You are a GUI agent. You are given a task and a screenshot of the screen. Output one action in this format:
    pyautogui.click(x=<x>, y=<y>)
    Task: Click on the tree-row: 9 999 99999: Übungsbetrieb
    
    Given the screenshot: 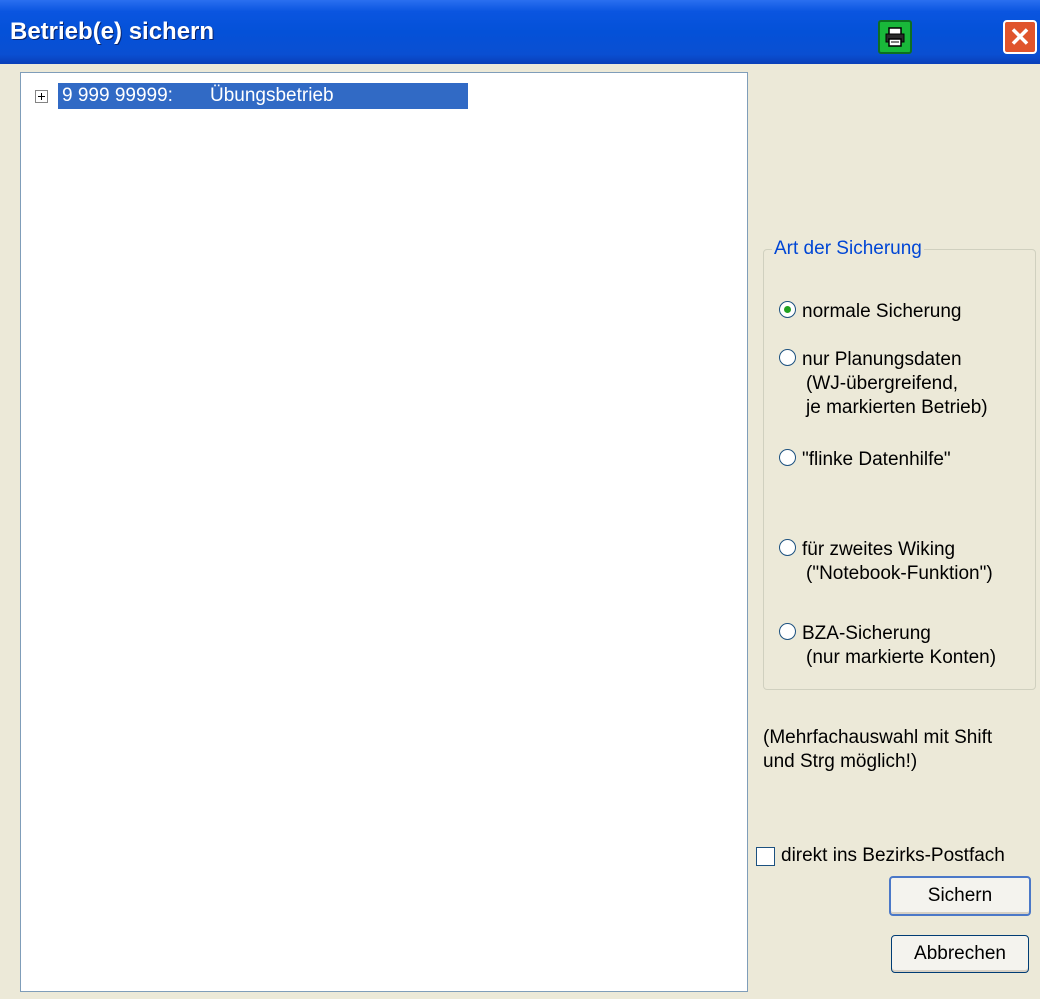 What is the action you would take?
    pyautogui.click(x=251, y=96)
    